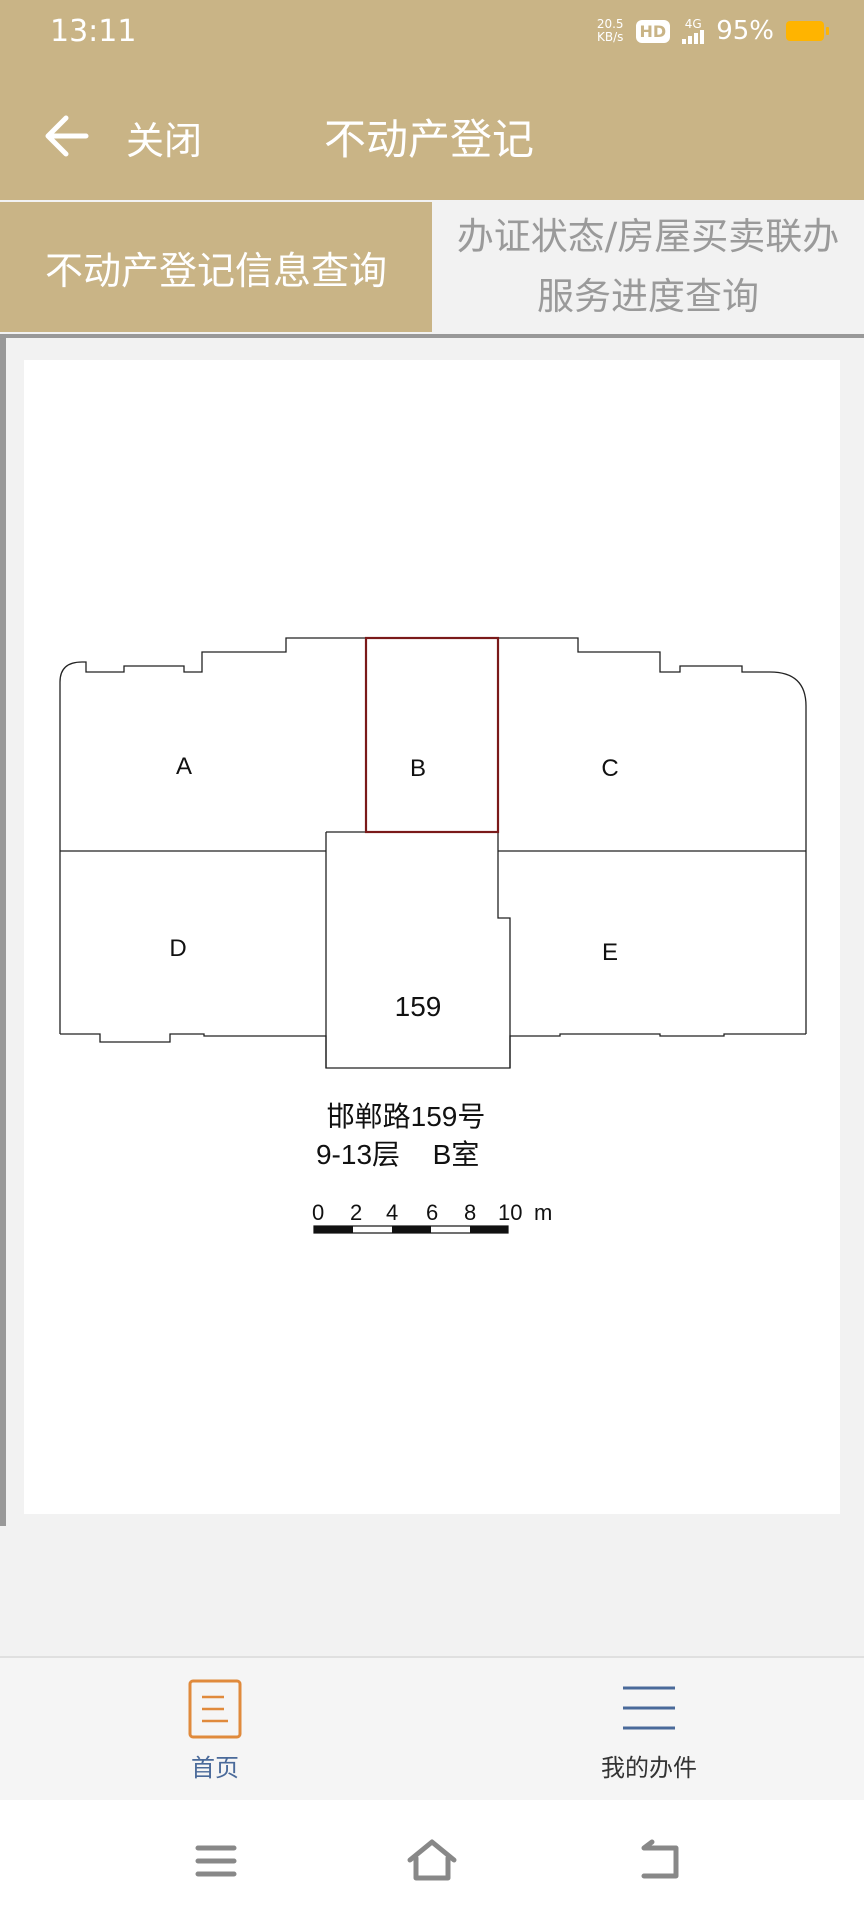  Describe the element at coordinates (406, 1116) in the screenshot. I see `address-label: 邯郸路159号` at that location.